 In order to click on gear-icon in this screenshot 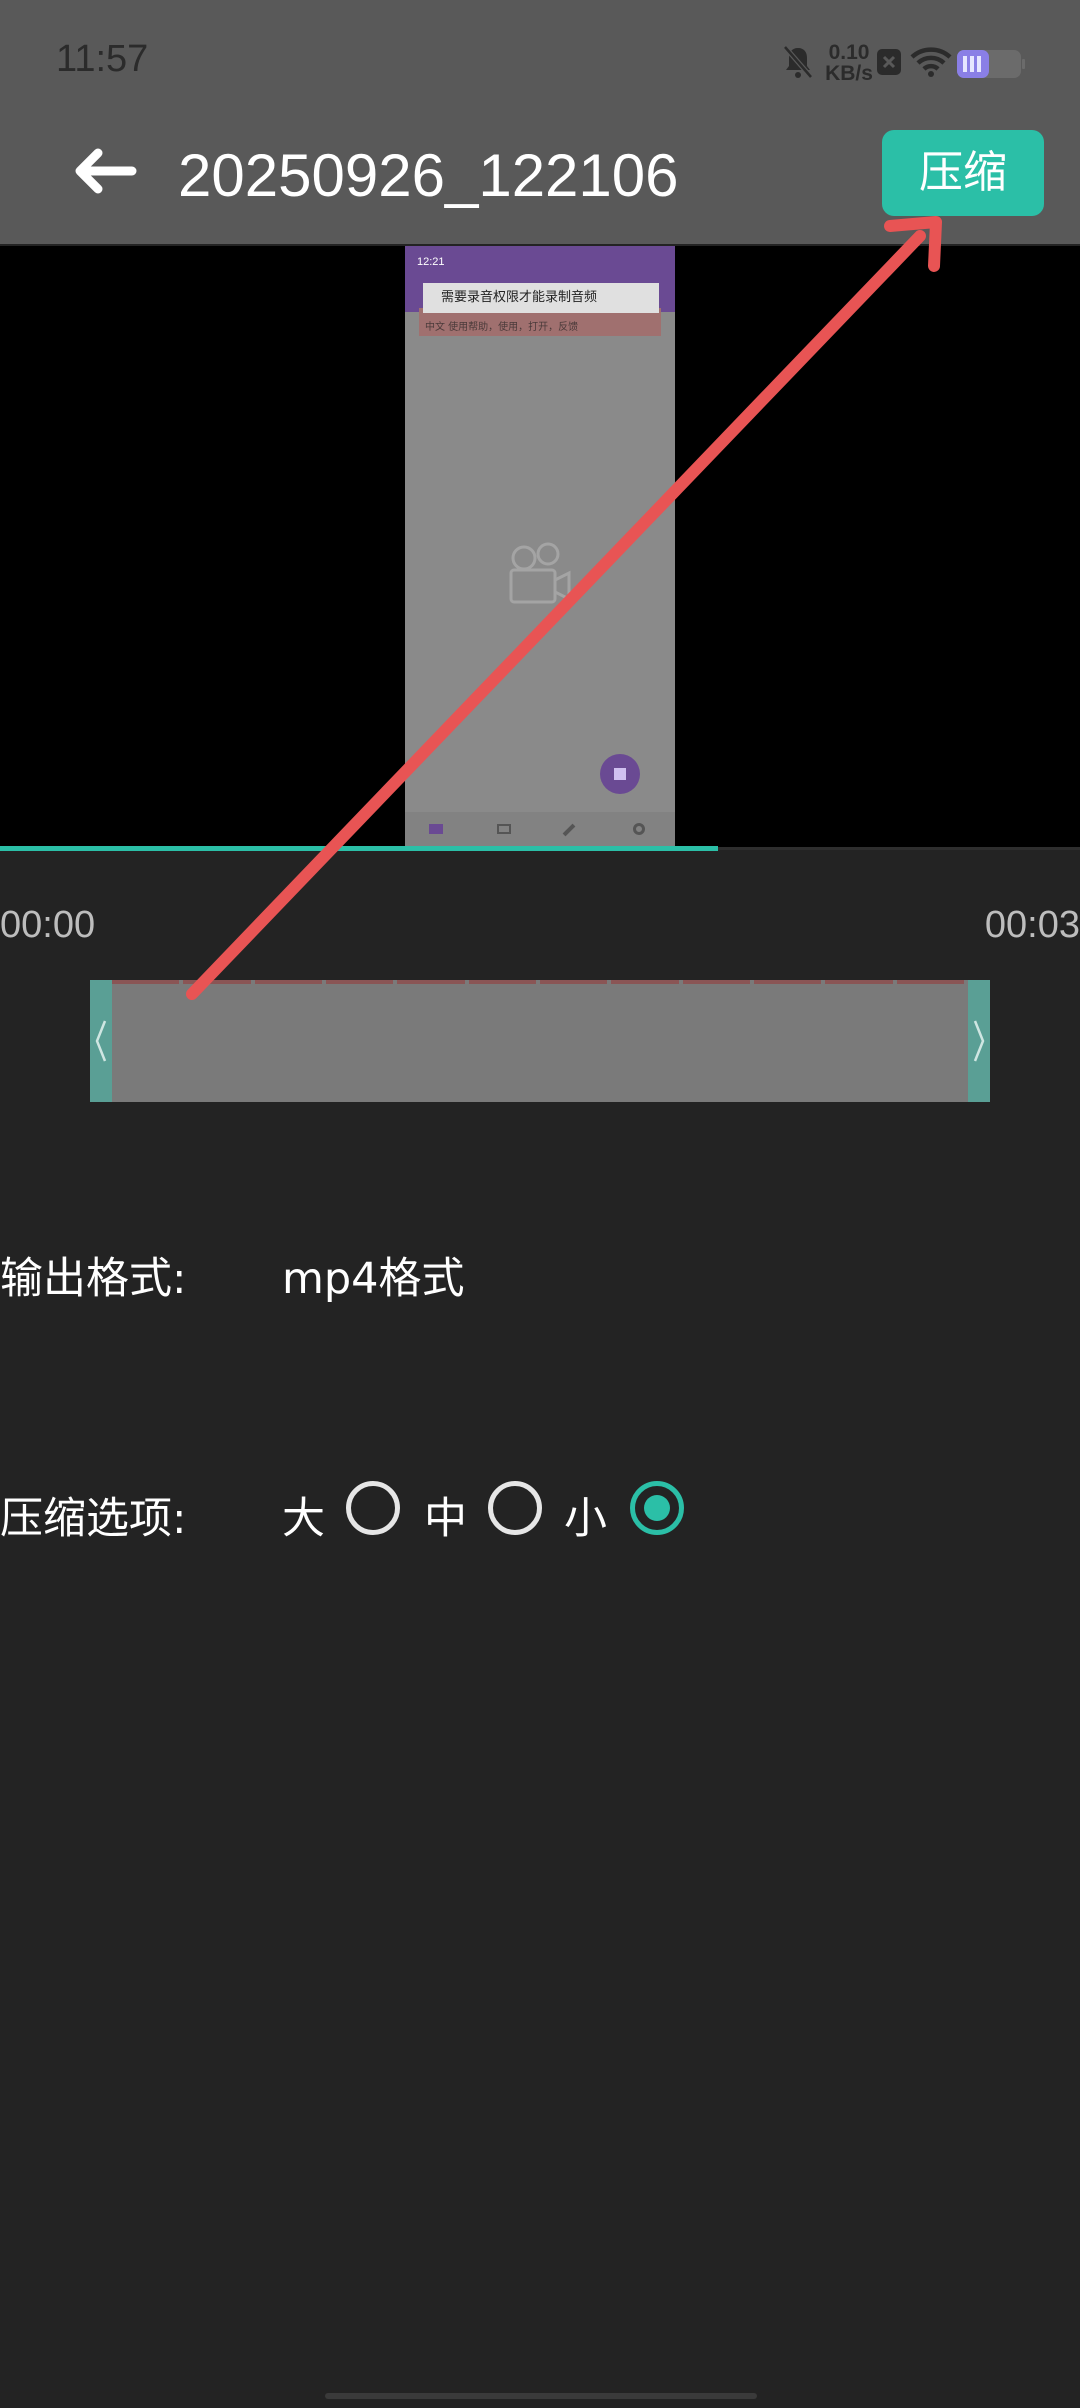, I will do `click(639, 829)`.